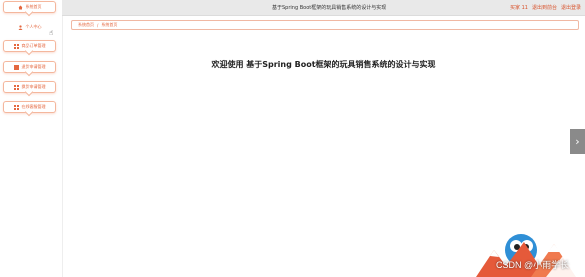 Image resolution: width=585 pixels, height=277 pixels. What do you see at coordinates (33, 45) in the screenshot?
I see `sidebar-item-label: 商品订单管理` at bounding box center [33, 45].